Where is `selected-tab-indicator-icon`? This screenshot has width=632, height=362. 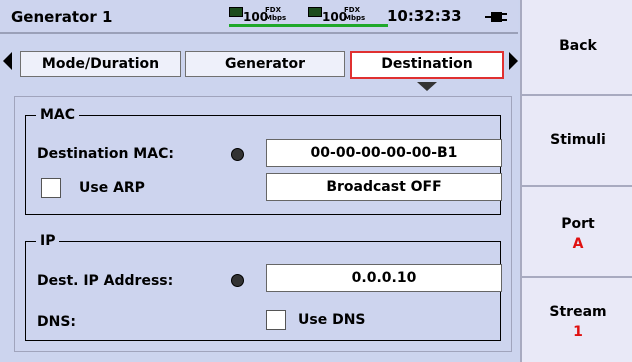
selected-tab-indicator-icon is located at coordinates (427, 86).